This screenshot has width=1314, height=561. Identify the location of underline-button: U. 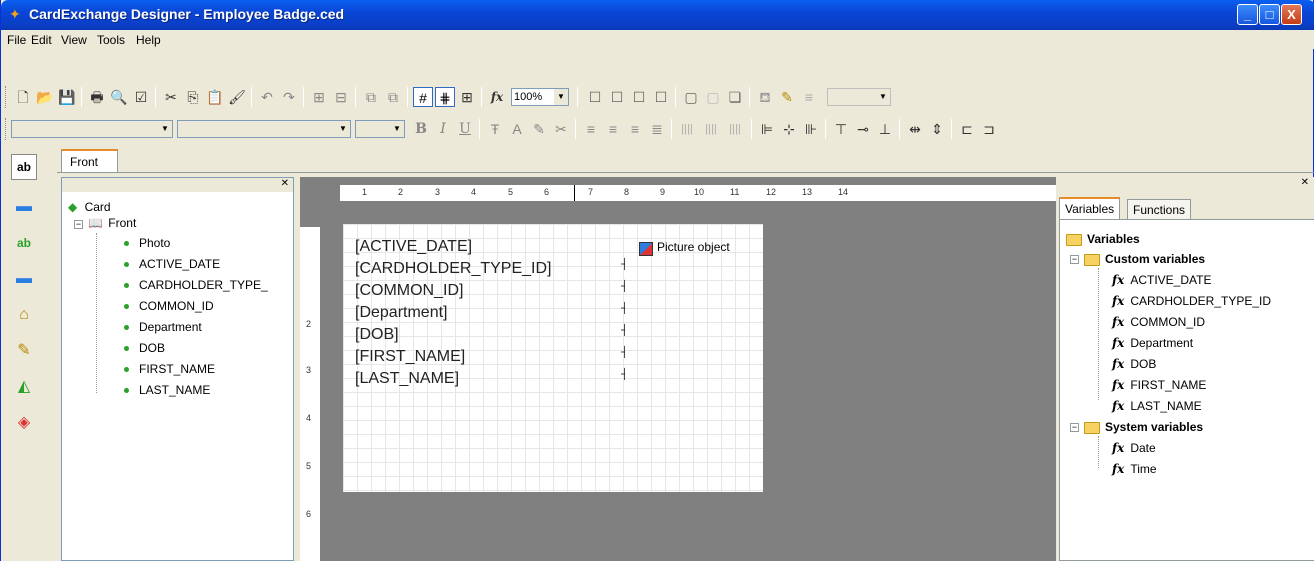
(465, 129).